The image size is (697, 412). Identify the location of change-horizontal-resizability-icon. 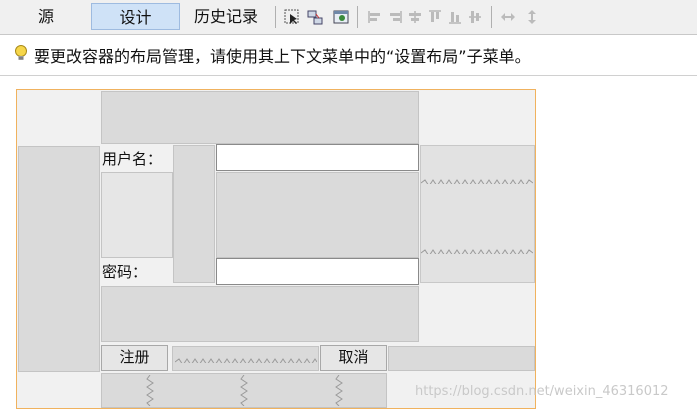
(508, 17).